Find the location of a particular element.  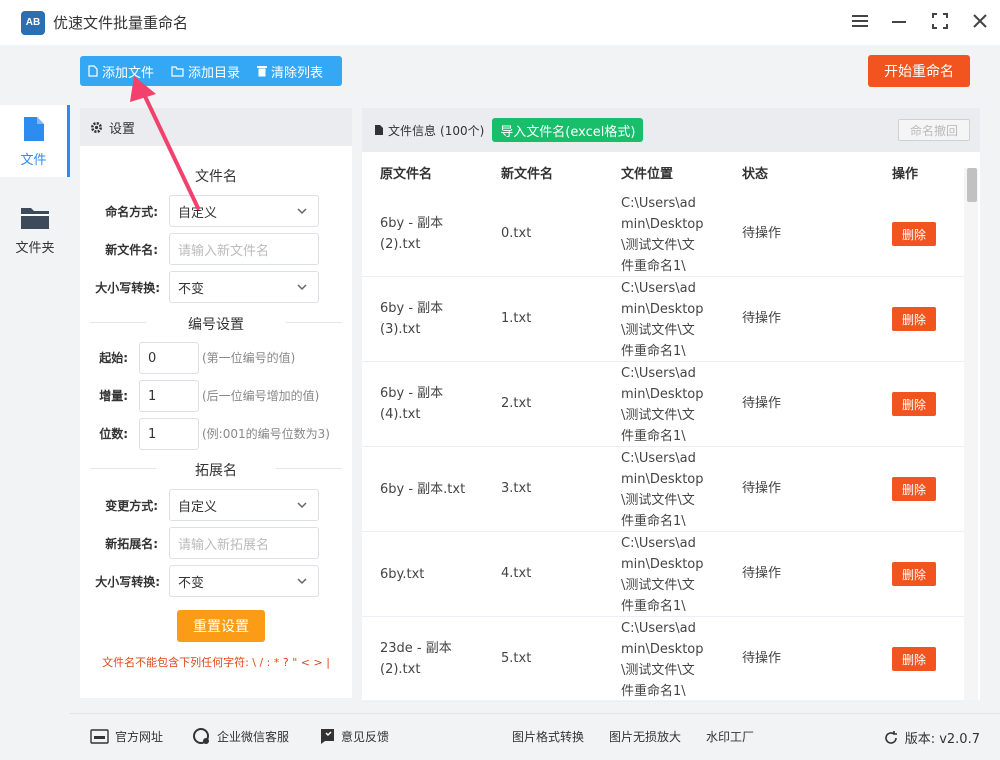

new-name-cell: 5.txt is located at coordinates (516, 658).